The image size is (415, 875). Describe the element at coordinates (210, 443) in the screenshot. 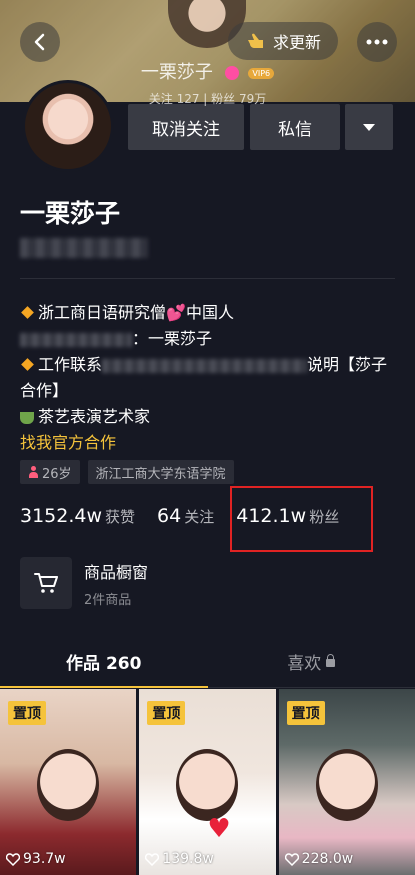

I see `official-cooperation-link: 找我官方合作` at that location.